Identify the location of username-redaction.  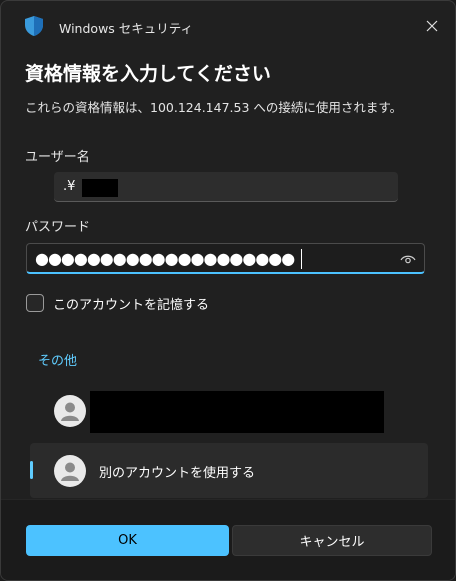
(100, 188).